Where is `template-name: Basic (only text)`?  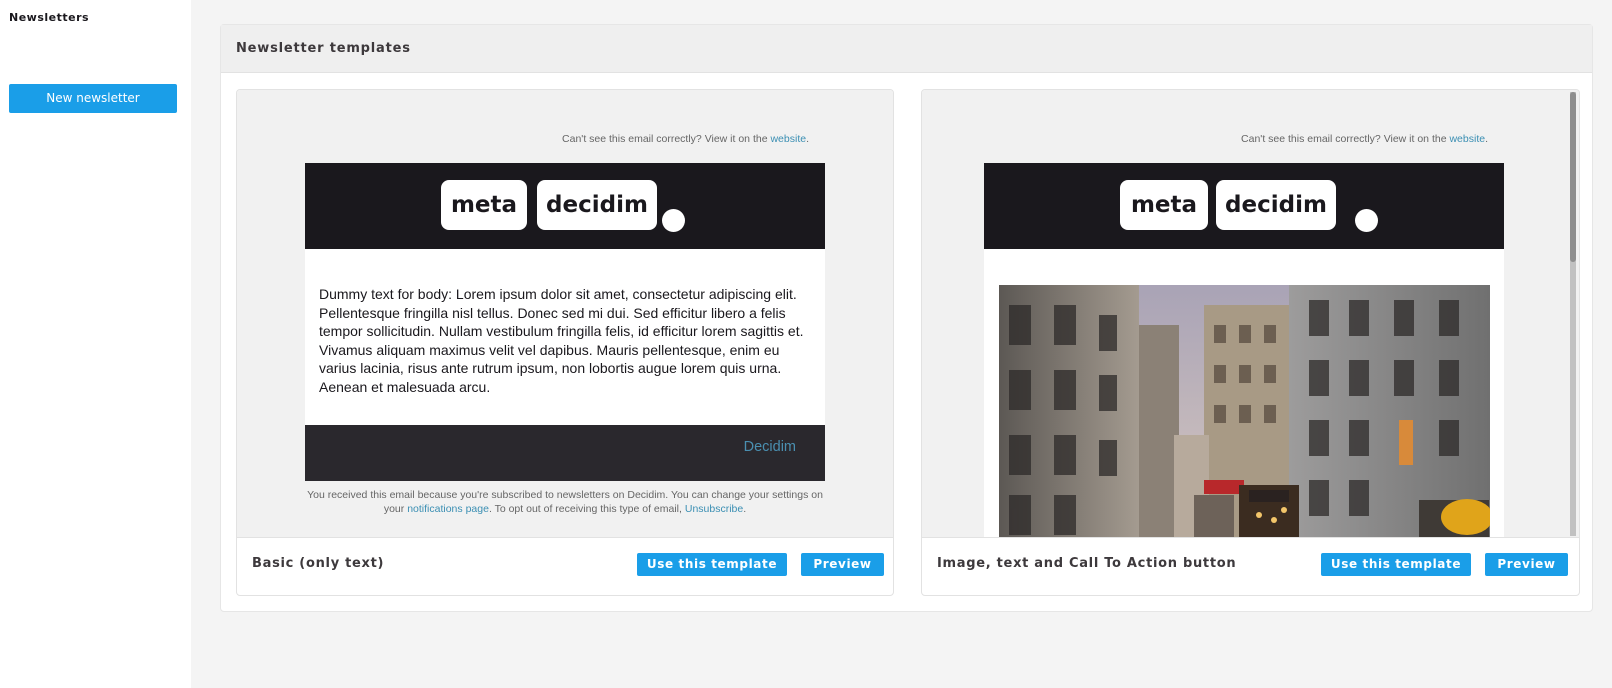 template-name: Basic (only text) is located at coordinates (318, 563).